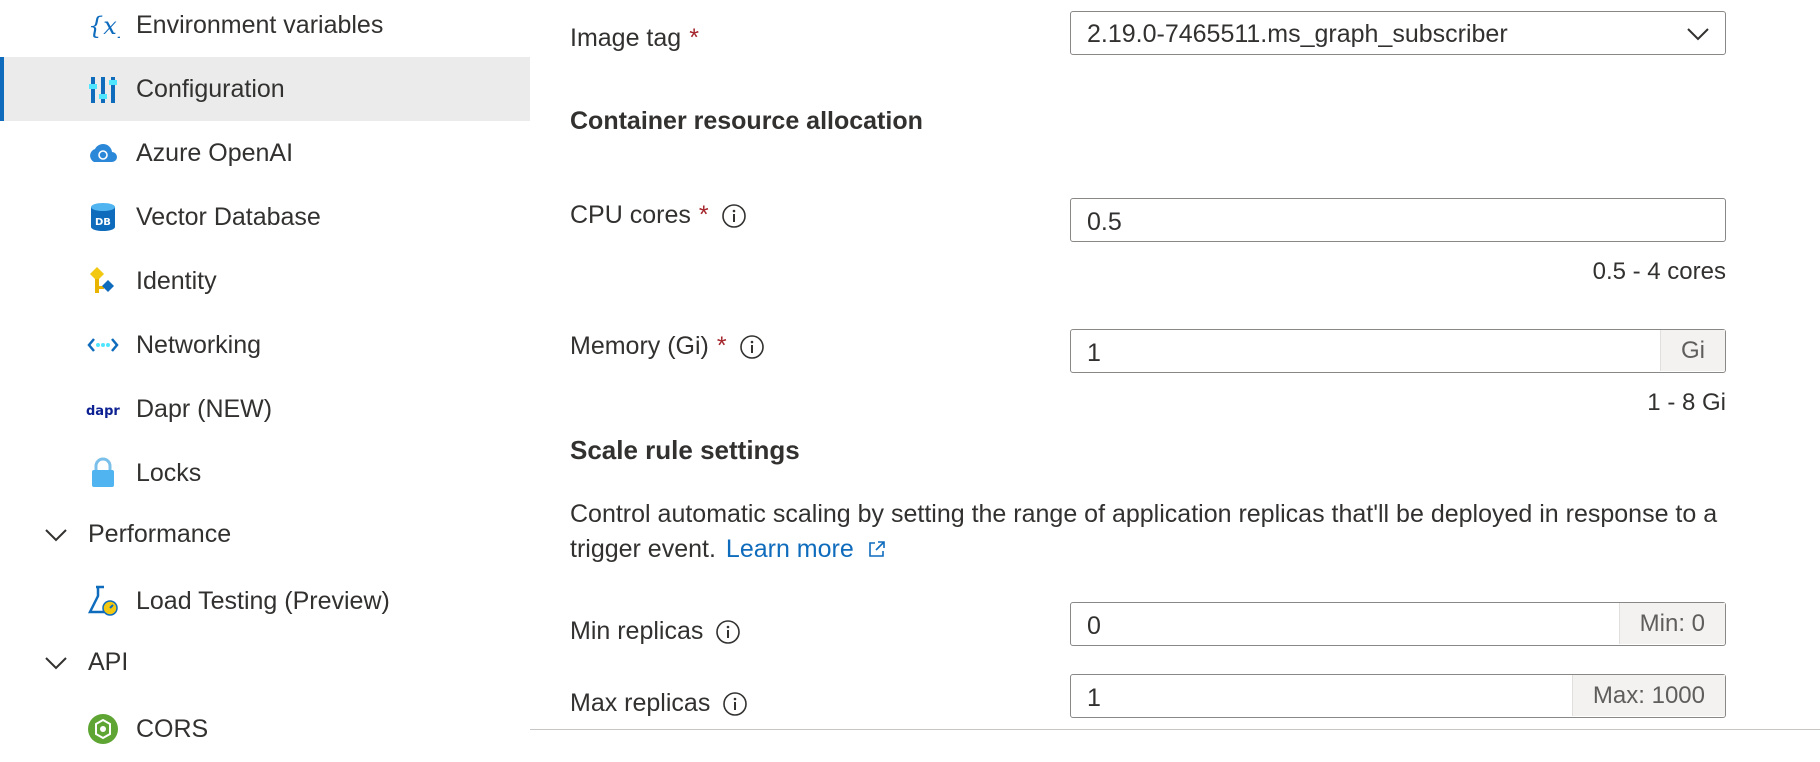 Image resolution: width=1820 pixels, height=762 pixels. I want to click on sidebar-item-label: Networking, so click(199, 344).